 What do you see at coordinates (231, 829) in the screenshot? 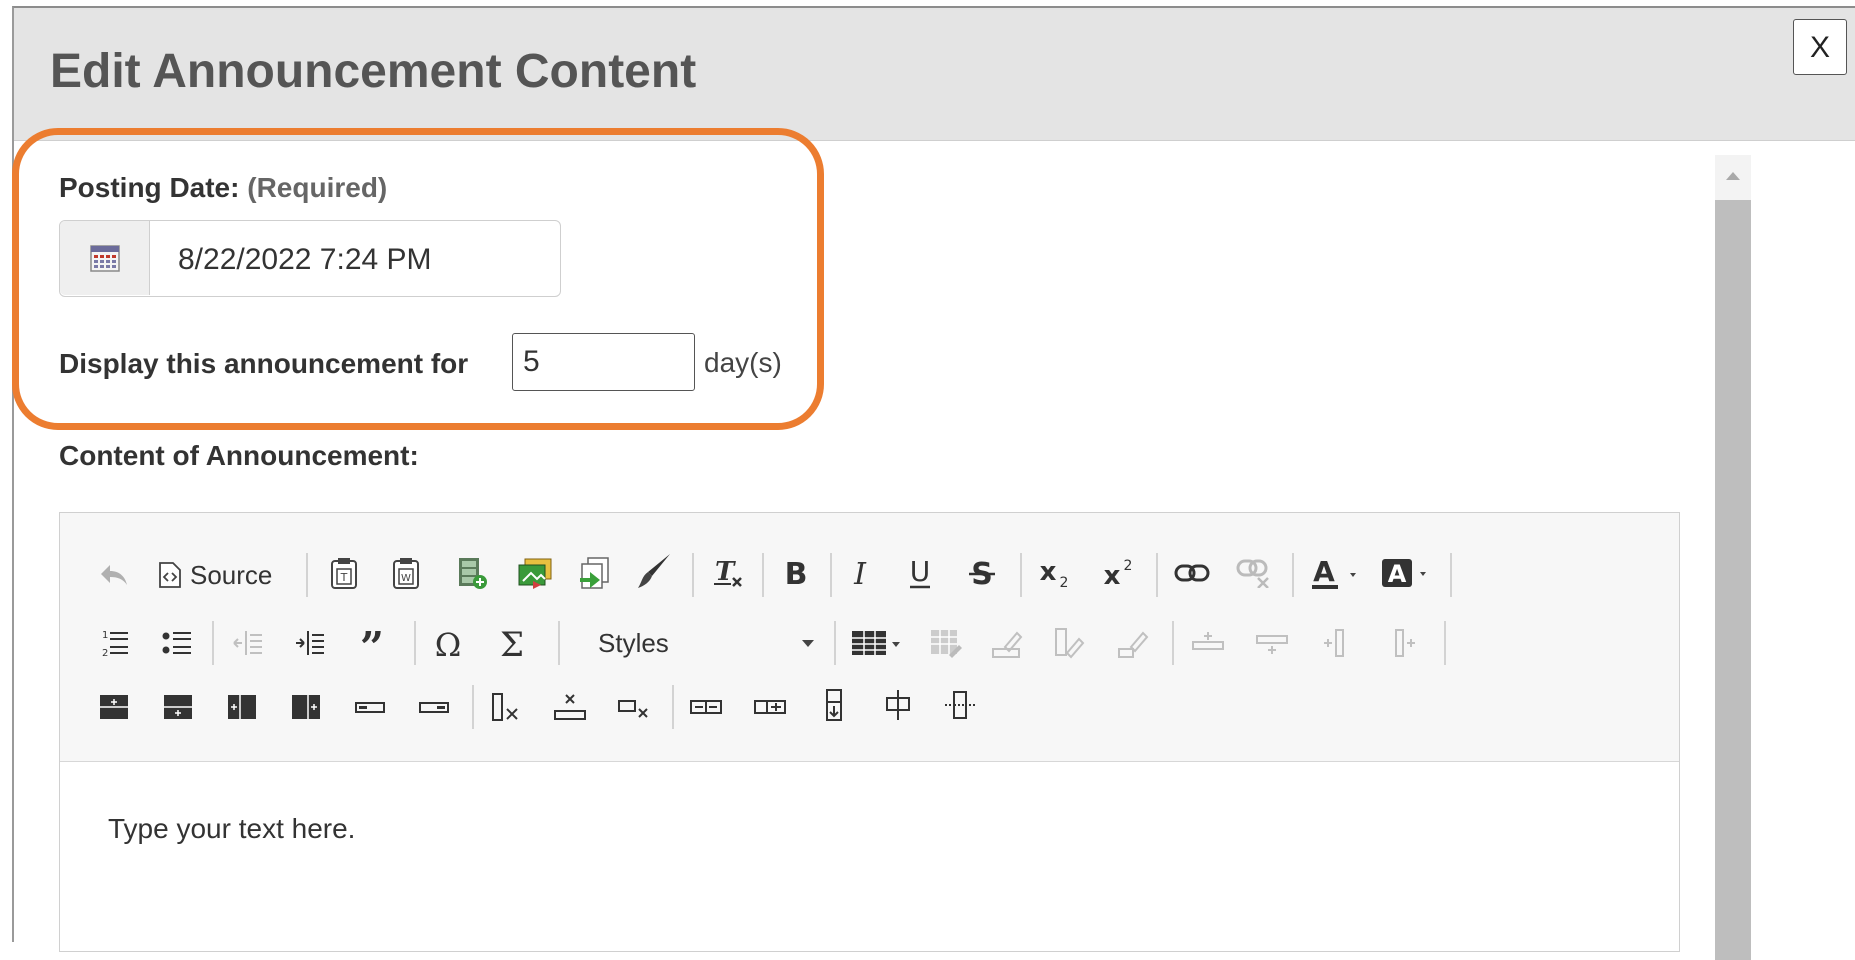
I see `editor-content-area: Type your text here.` at bounding box center [231, 829].